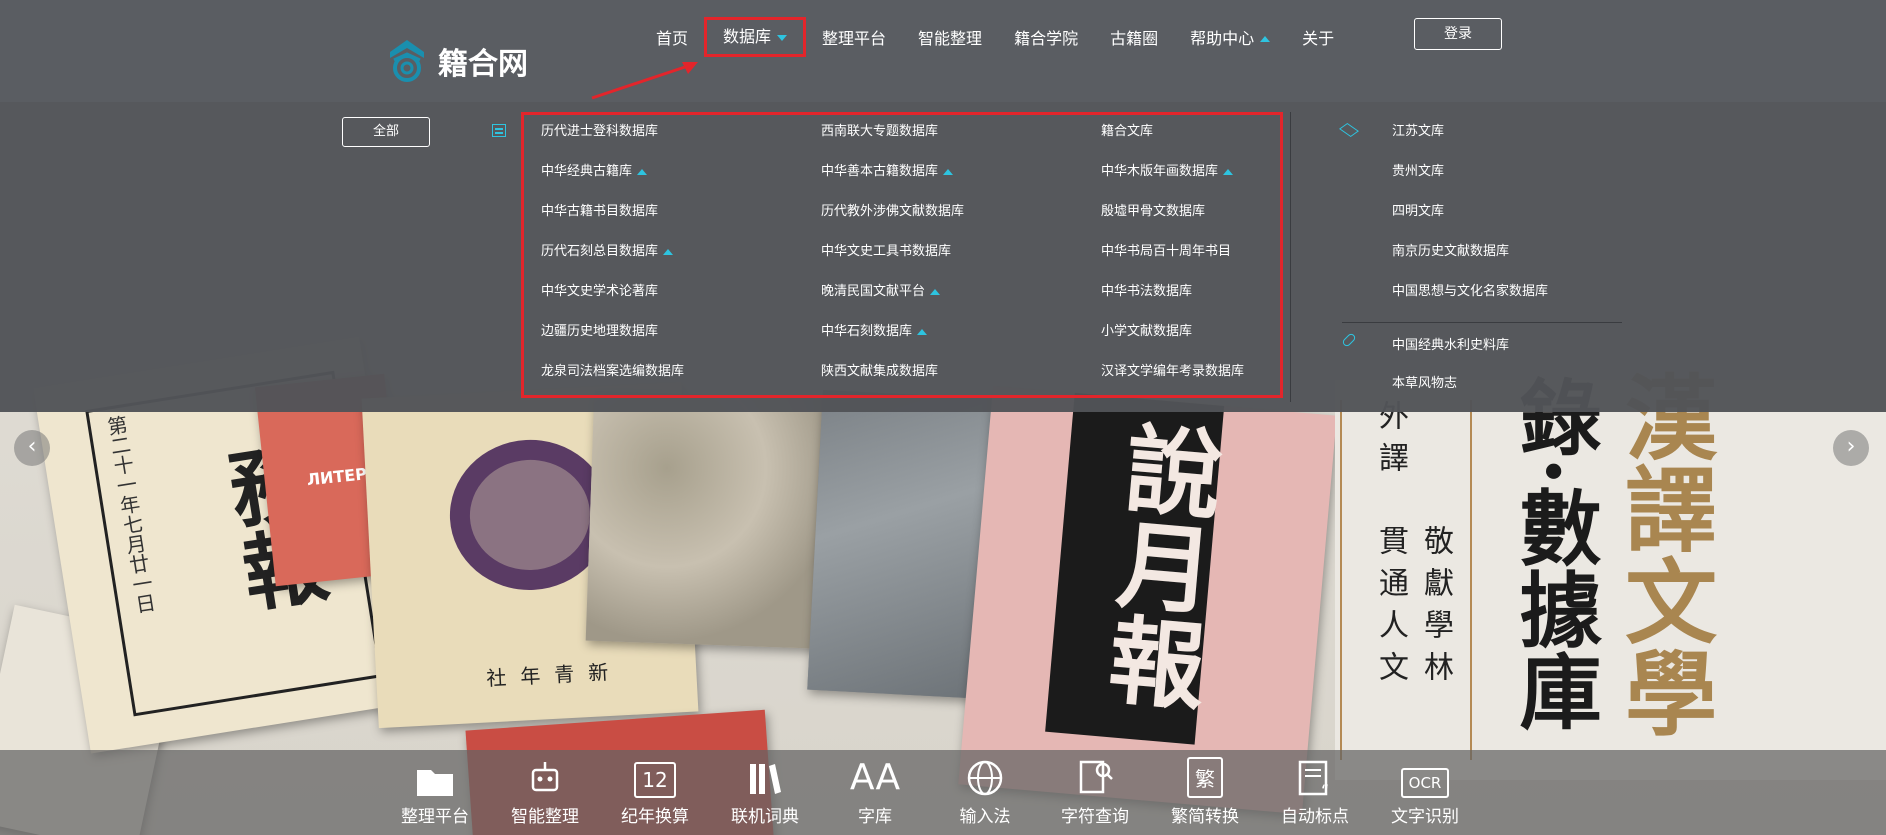 This screenshot has height=835, width=1886. What do you see at coordinates (1482, 322) in the screenshot?
I see `side-divider` at bounding box center [1482, 322].